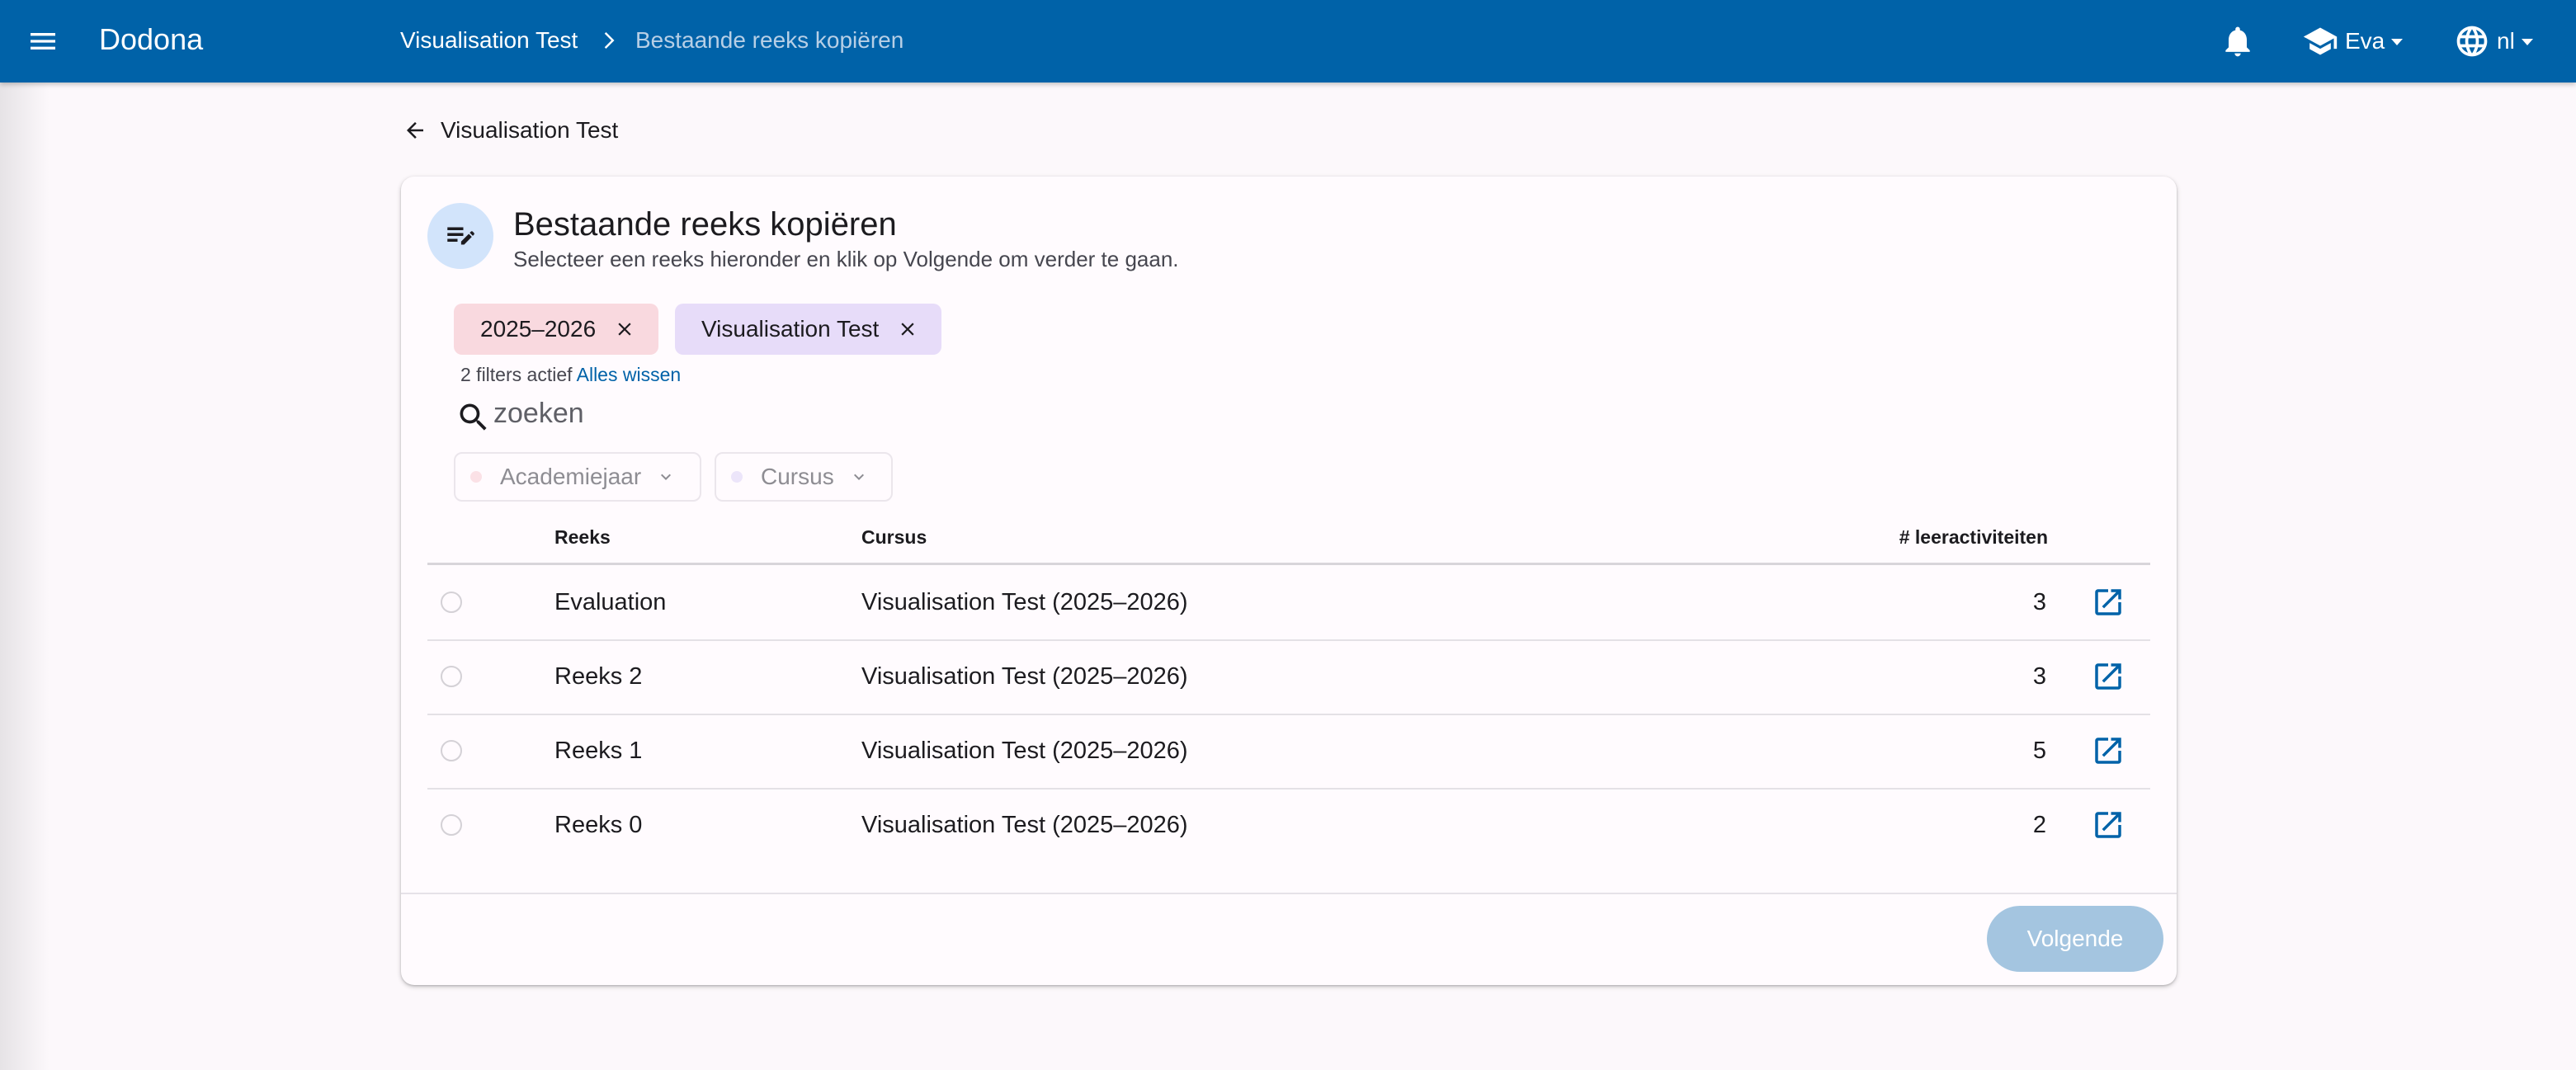 The height and width of the screenshot is (1070, 2576). I want to click on series-name: Reeks 0, so click(598, 825).